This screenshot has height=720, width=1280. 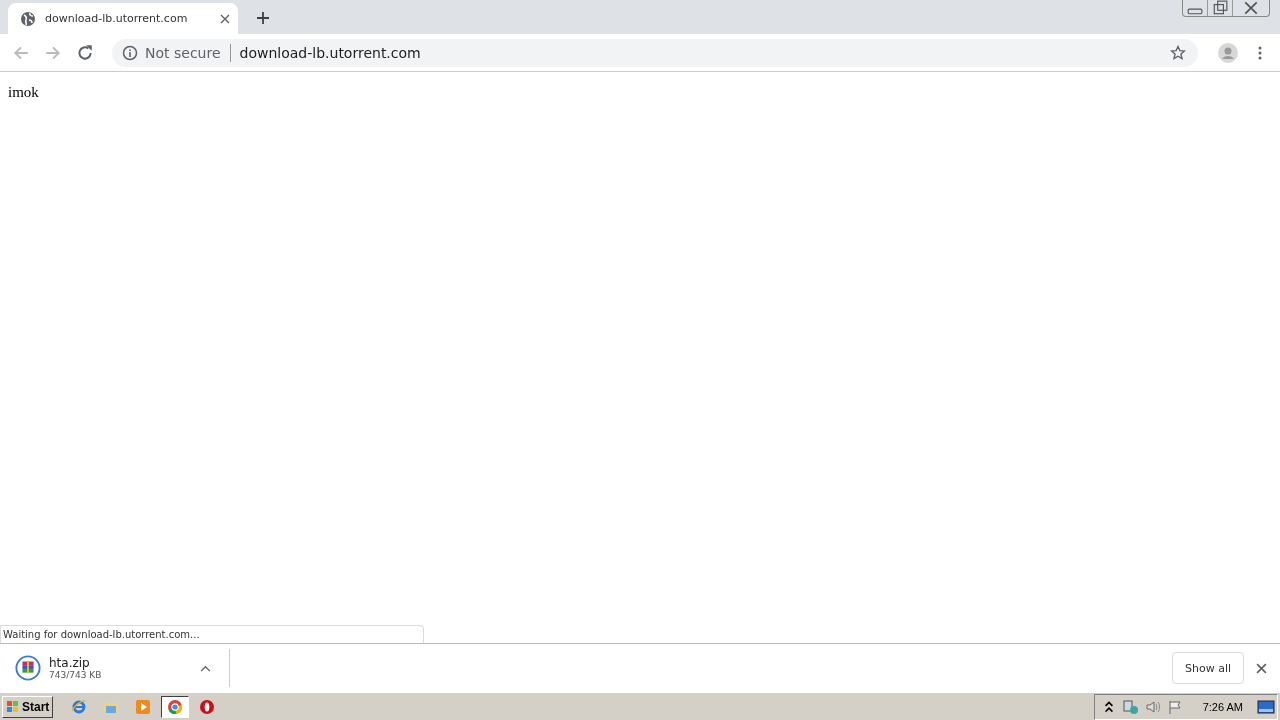 I want to click on browser-tab: download-lb.utorrent.com, so click(x=123, y=18).